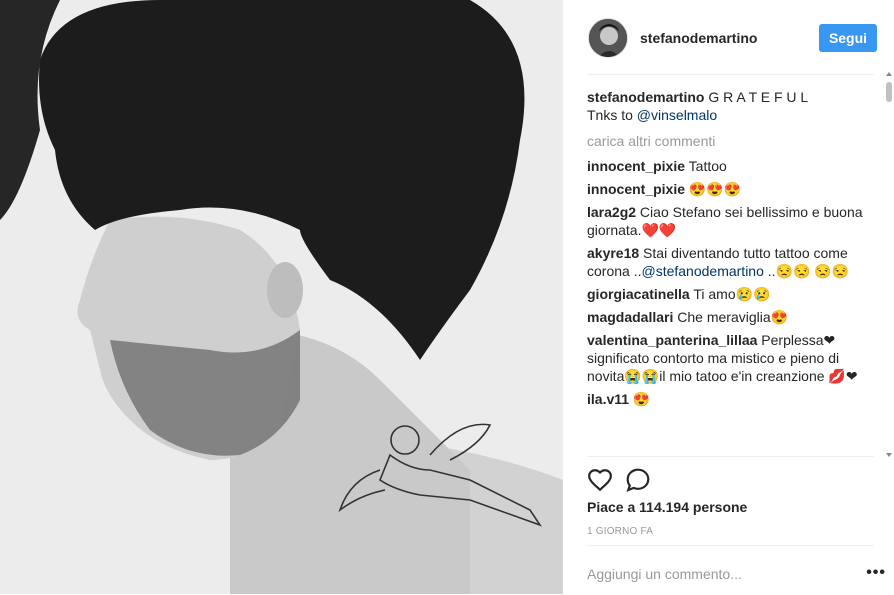  What do you see at coordinates (672, 340) in the screenshot?
I see `comment-username: valentina_panterina_lillaa` at bounding box center [672, 340].